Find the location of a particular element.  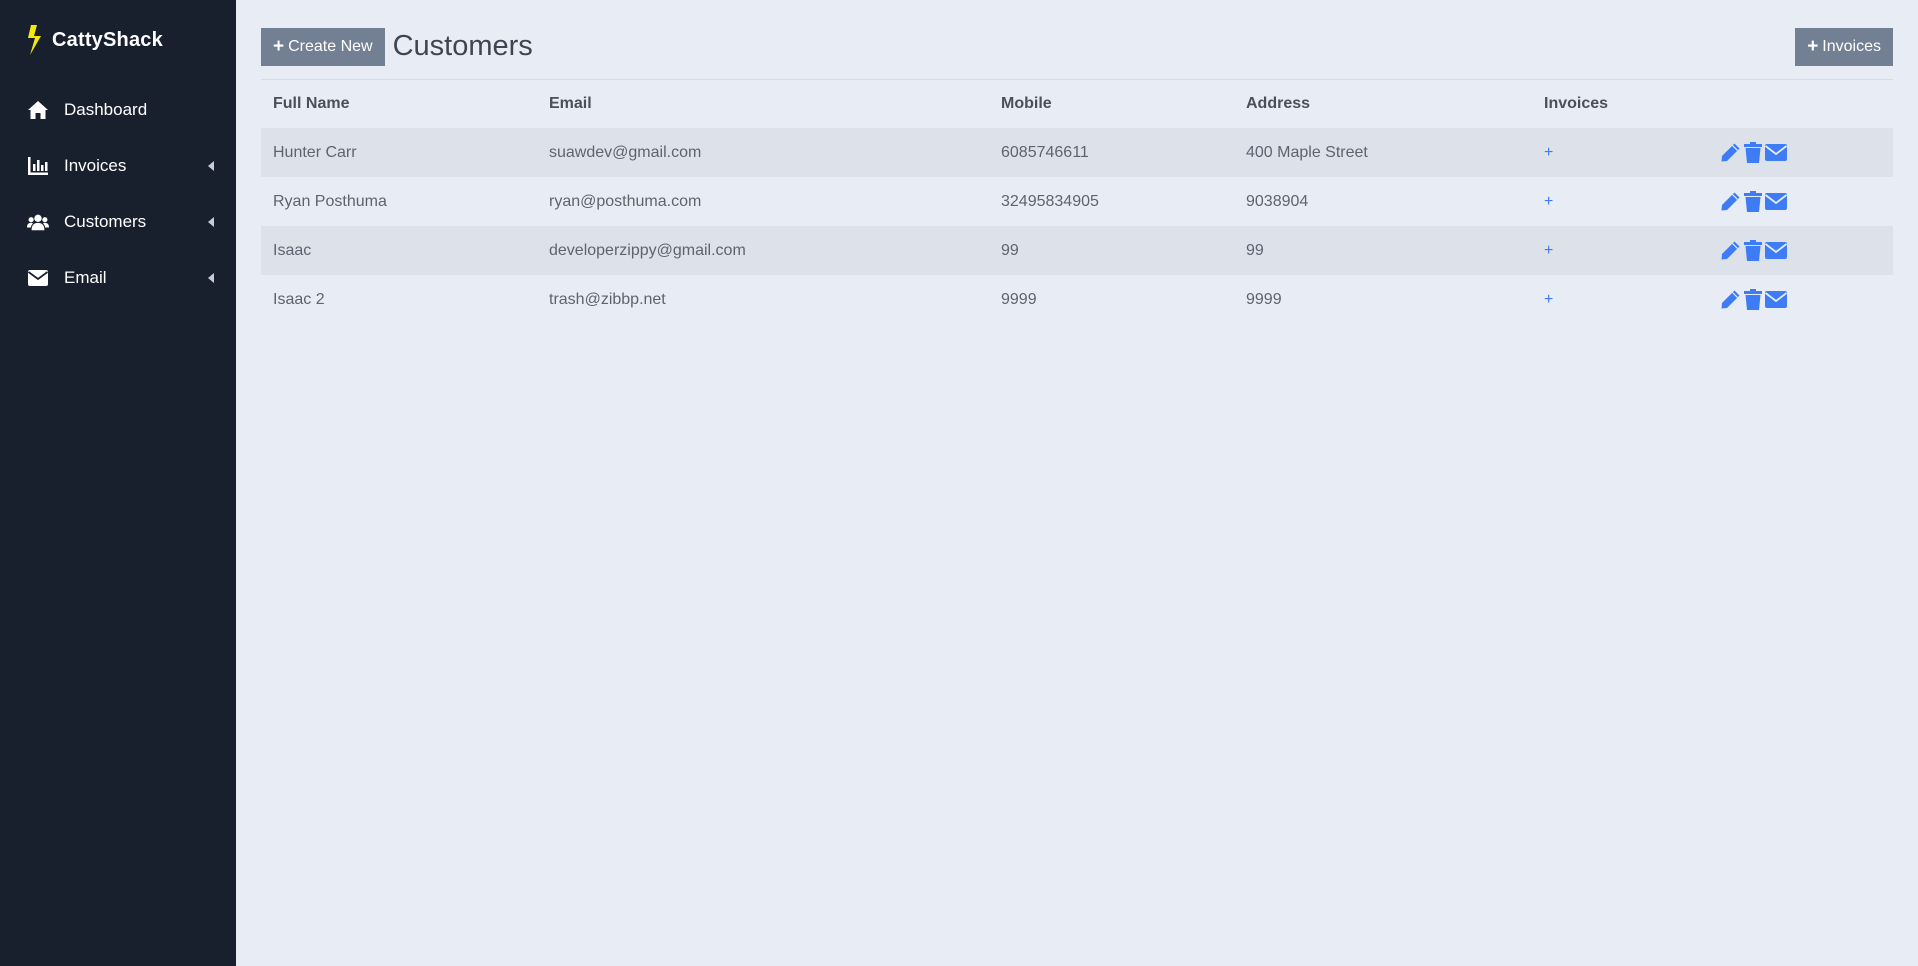

table-row: Isaac 2 trash@zibbp.net 9999 9999 + is located at coordinates (1077, 299).